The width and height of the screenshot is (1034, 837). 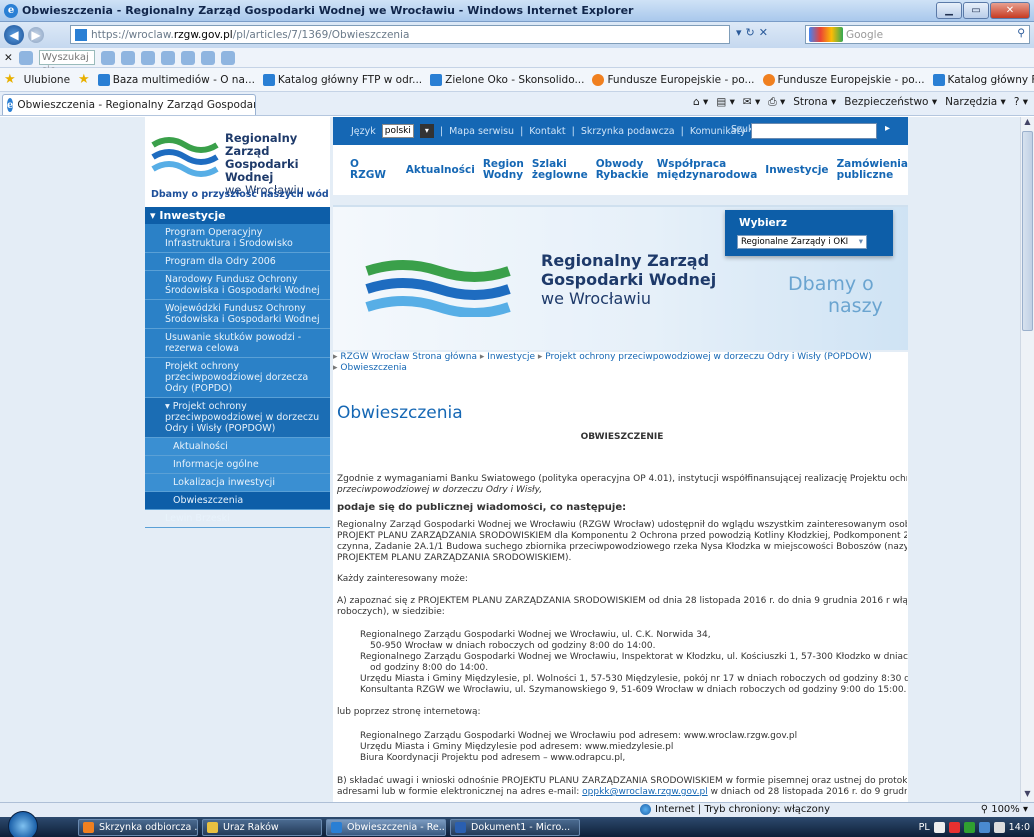 What do you see at coordinates (1027, 231) in the screenshot?
I see `scroll-thumb` at bounding box center [1027, 231].